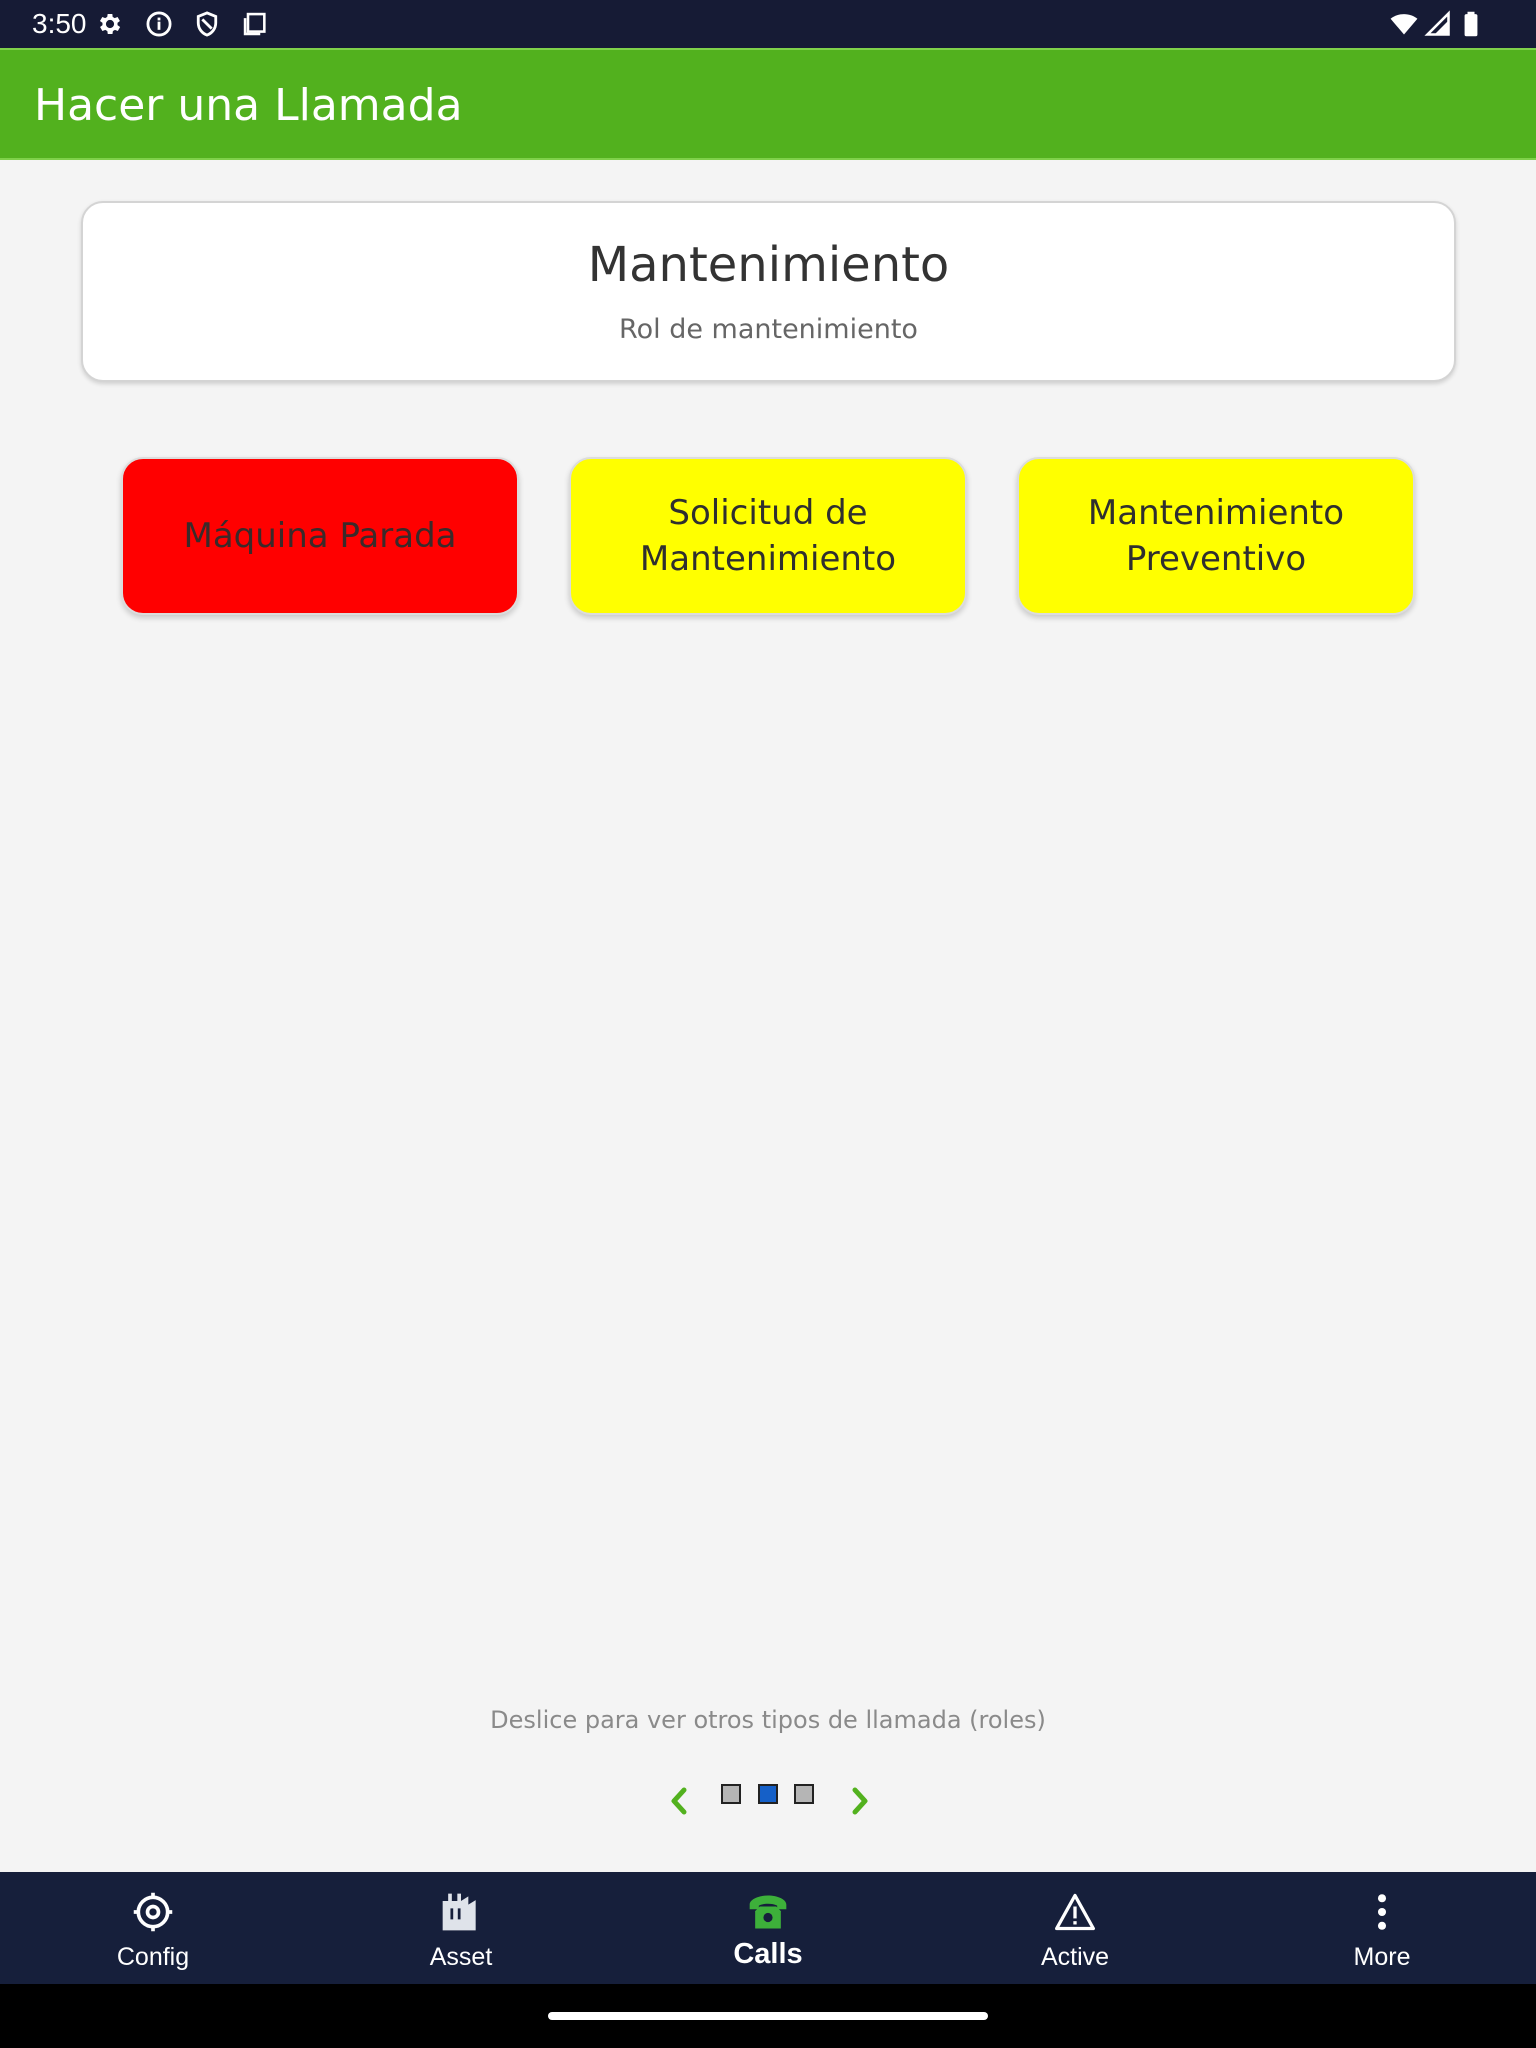  Describe the element at coordinates (320, 536) in the screenshot. I see `call-button-maquina-parada: Máquina Parada` at that location.